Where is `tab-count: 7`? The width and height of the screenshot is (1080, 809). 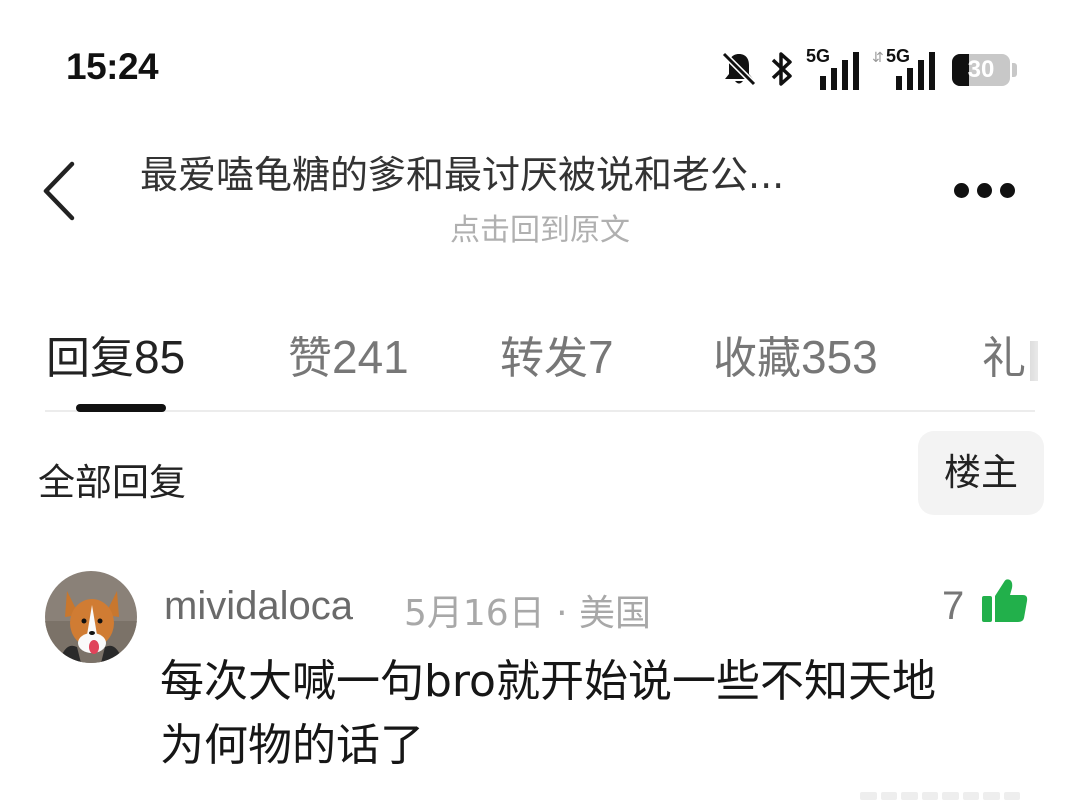
tab-count: 7 is located at coordinates (601, 357).